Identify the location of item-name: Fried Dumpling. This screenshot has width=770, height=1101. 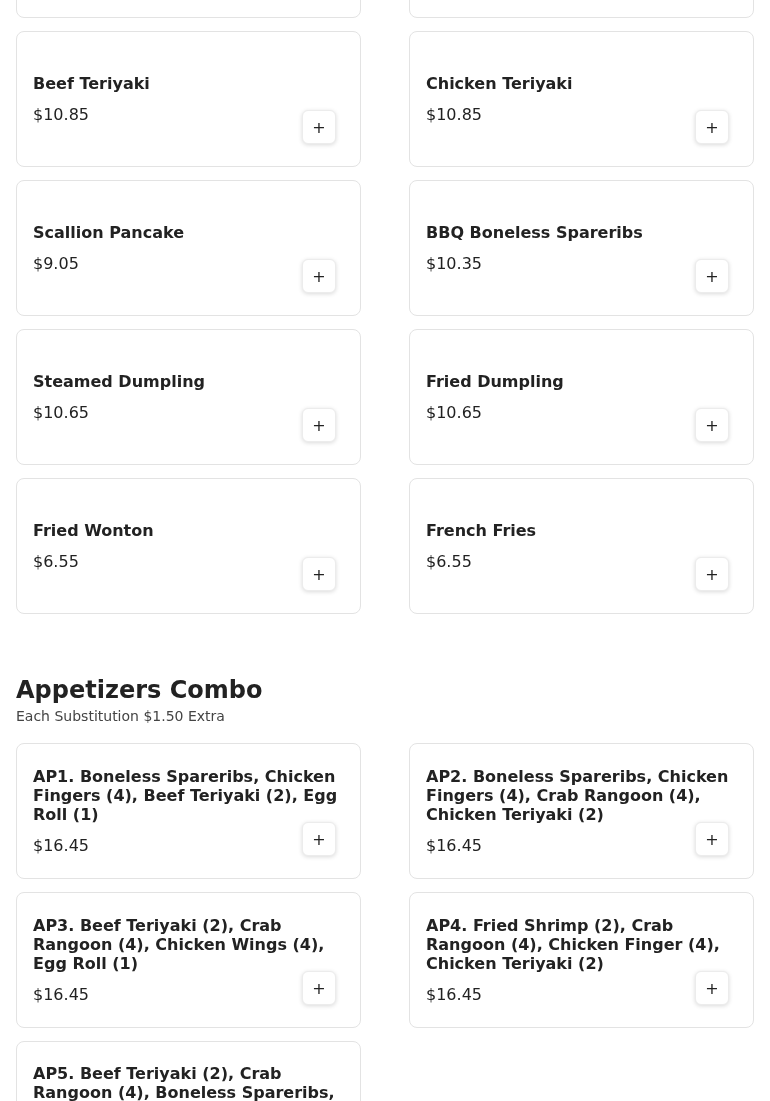
(495, 381).